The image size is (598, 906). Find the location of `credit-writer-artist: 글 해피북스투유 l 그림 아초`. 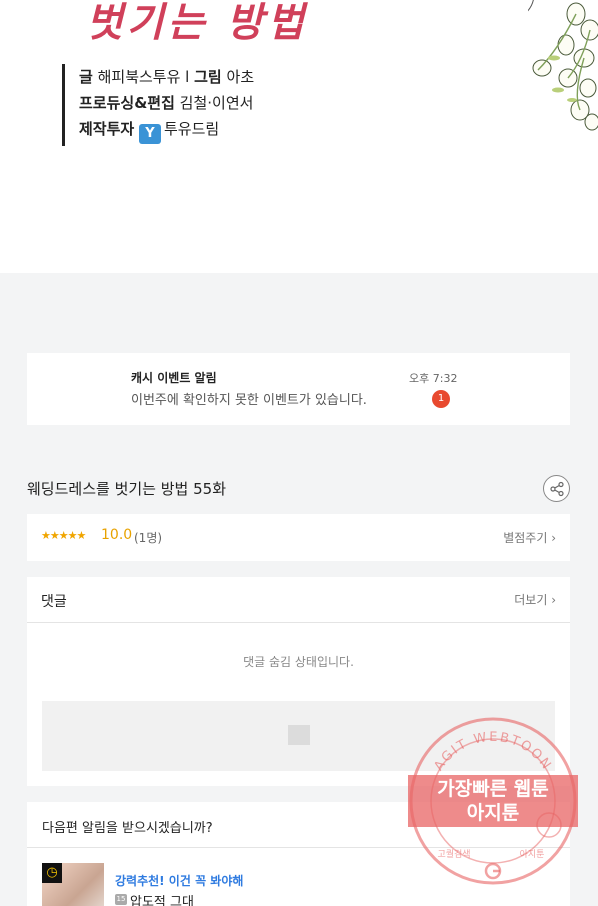

credit-writer-artist: 글 해피북스투유 l 그림 아초 is located at coordinates (166, 77).